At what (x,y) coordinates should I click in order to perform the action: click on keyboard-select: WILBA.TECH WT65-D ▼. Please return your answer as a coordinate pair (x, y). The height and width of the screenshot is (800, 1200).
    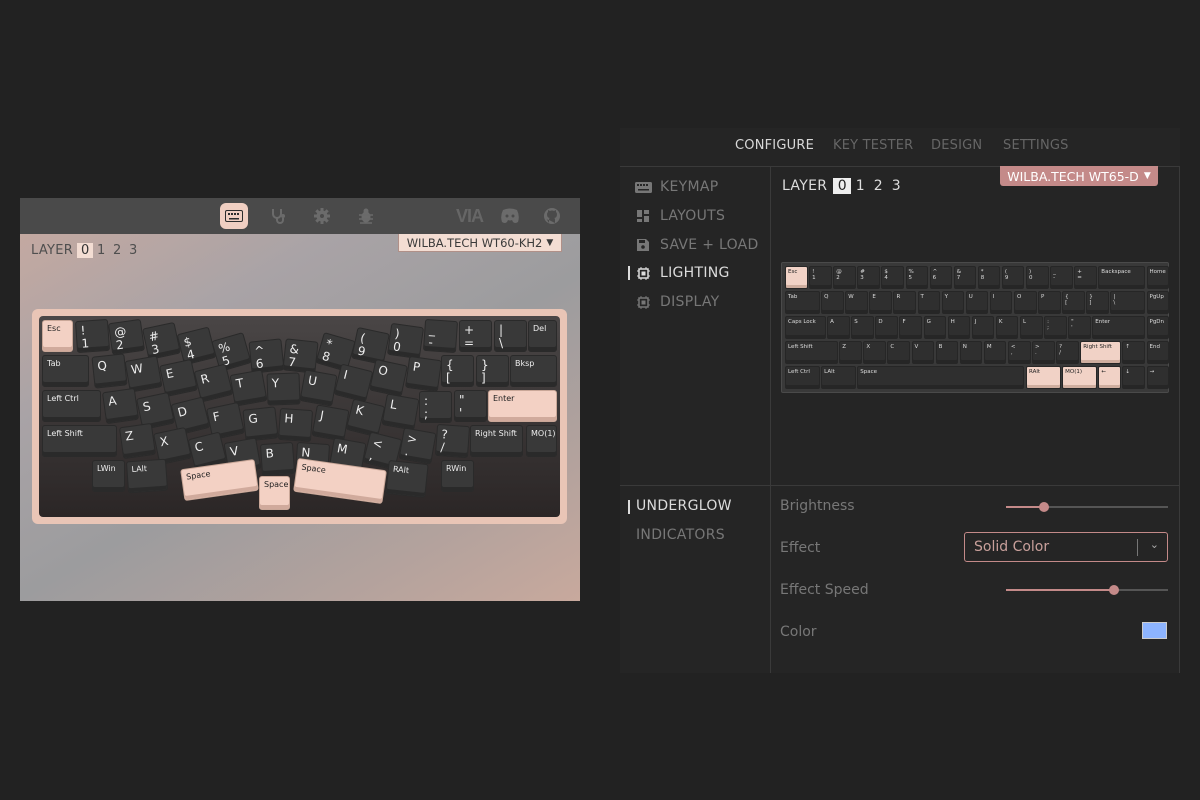
    Looking at the image, I should click on (1079, 176).